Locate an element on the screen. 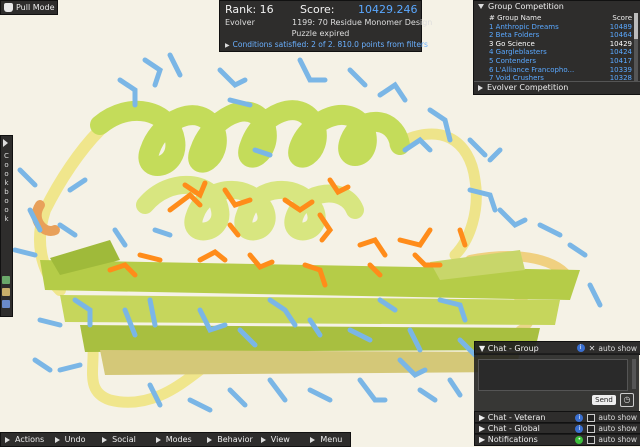 The height and width of the screenshot is (447, 640). chat-global-label: Chat - Global is located at coordinates (513, 428).